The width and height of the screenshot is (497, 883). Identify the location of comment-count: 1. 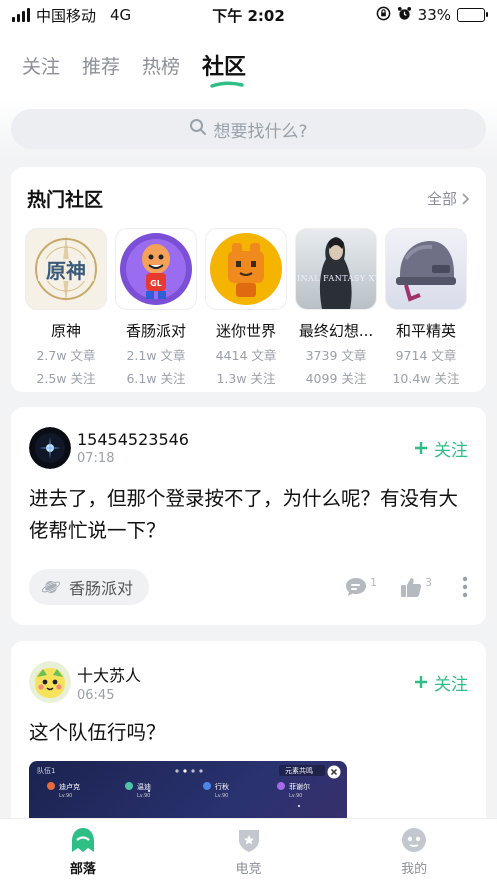
(373, 582).